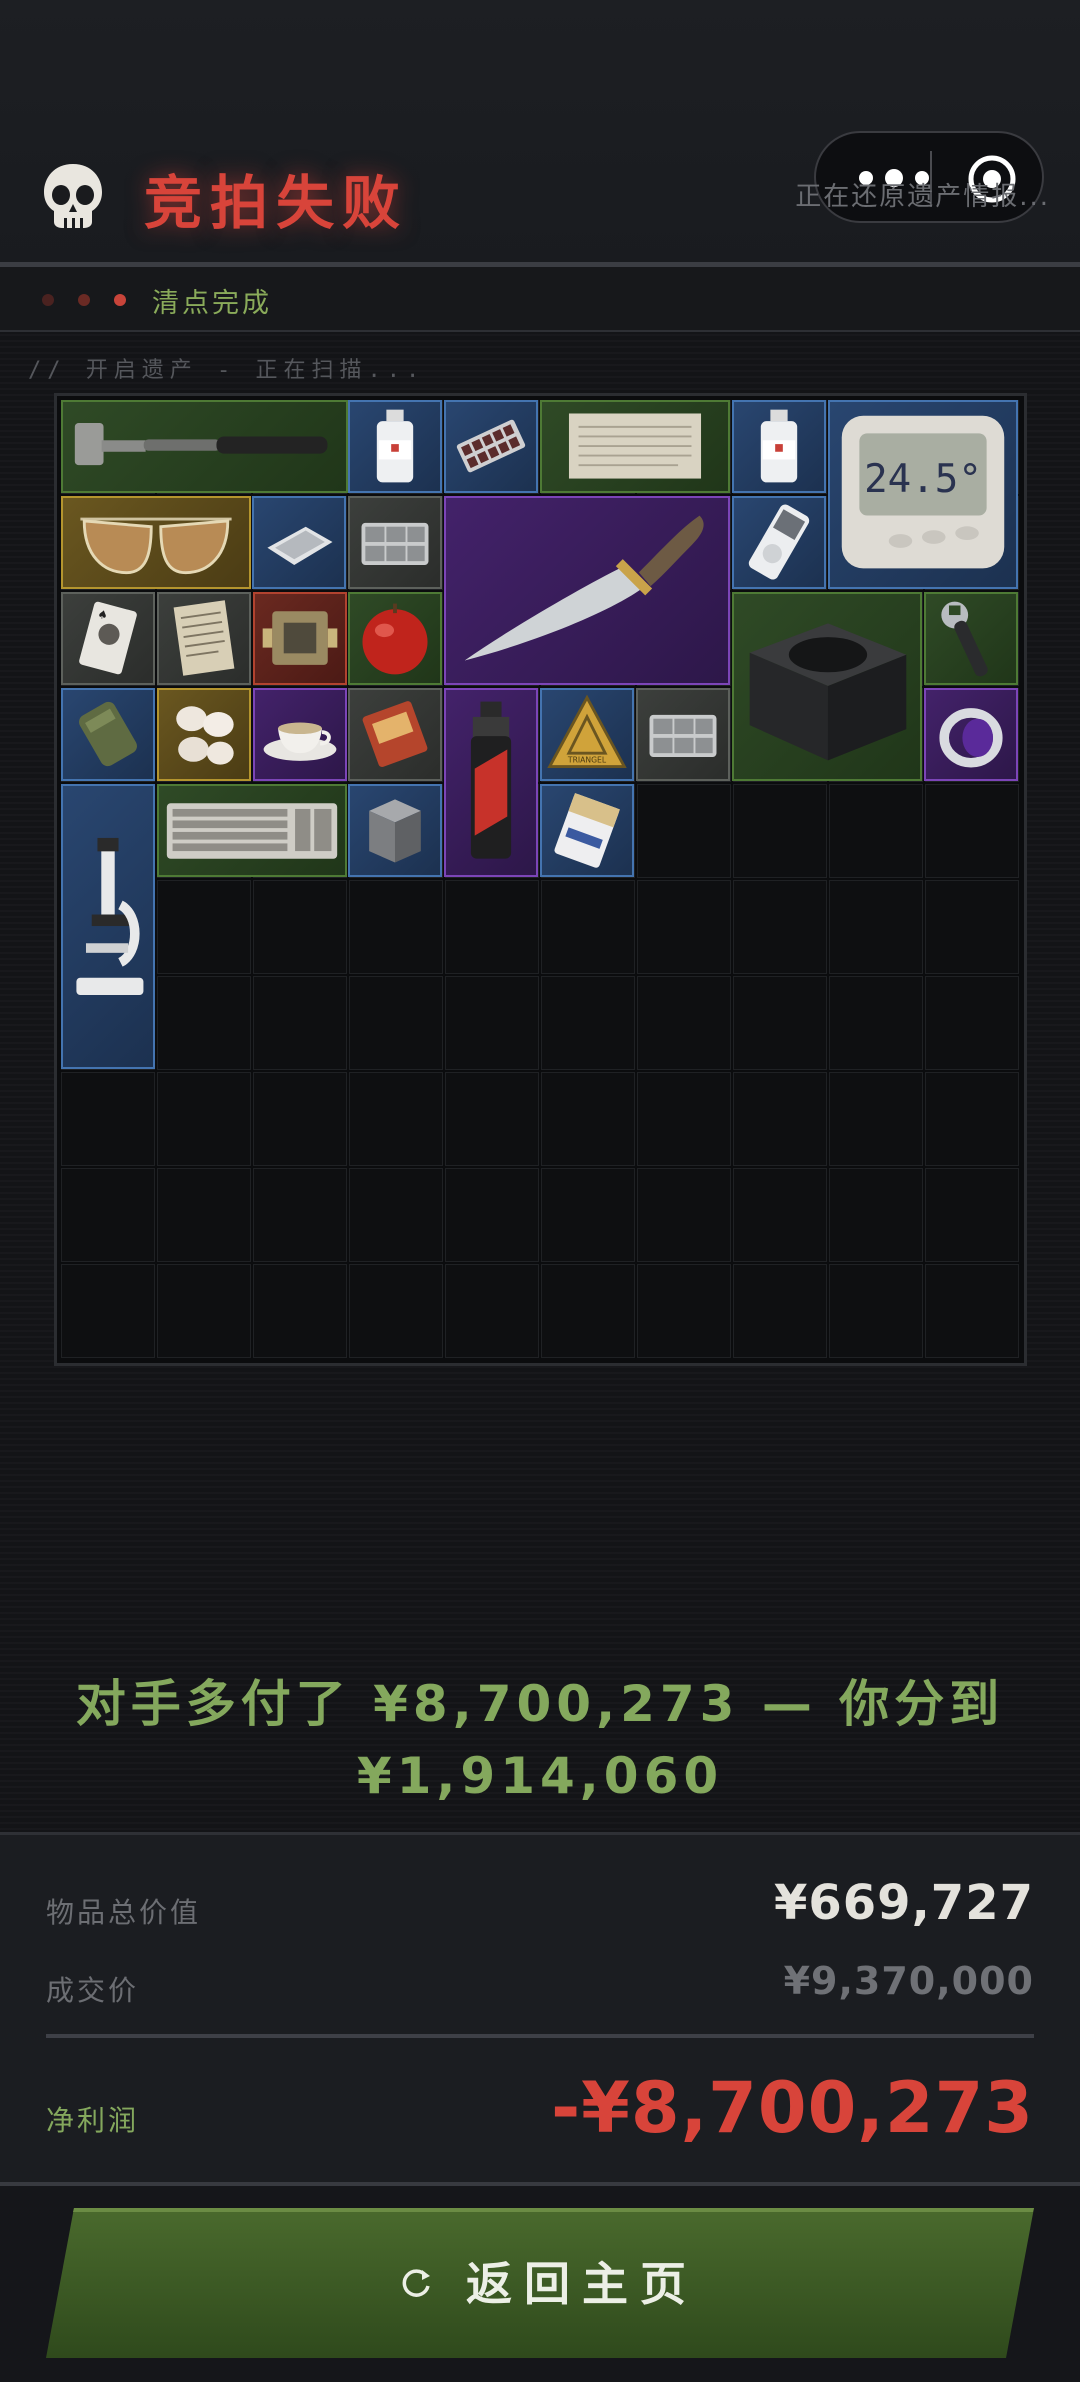  I want to click on status-divider, so click(540, 331).